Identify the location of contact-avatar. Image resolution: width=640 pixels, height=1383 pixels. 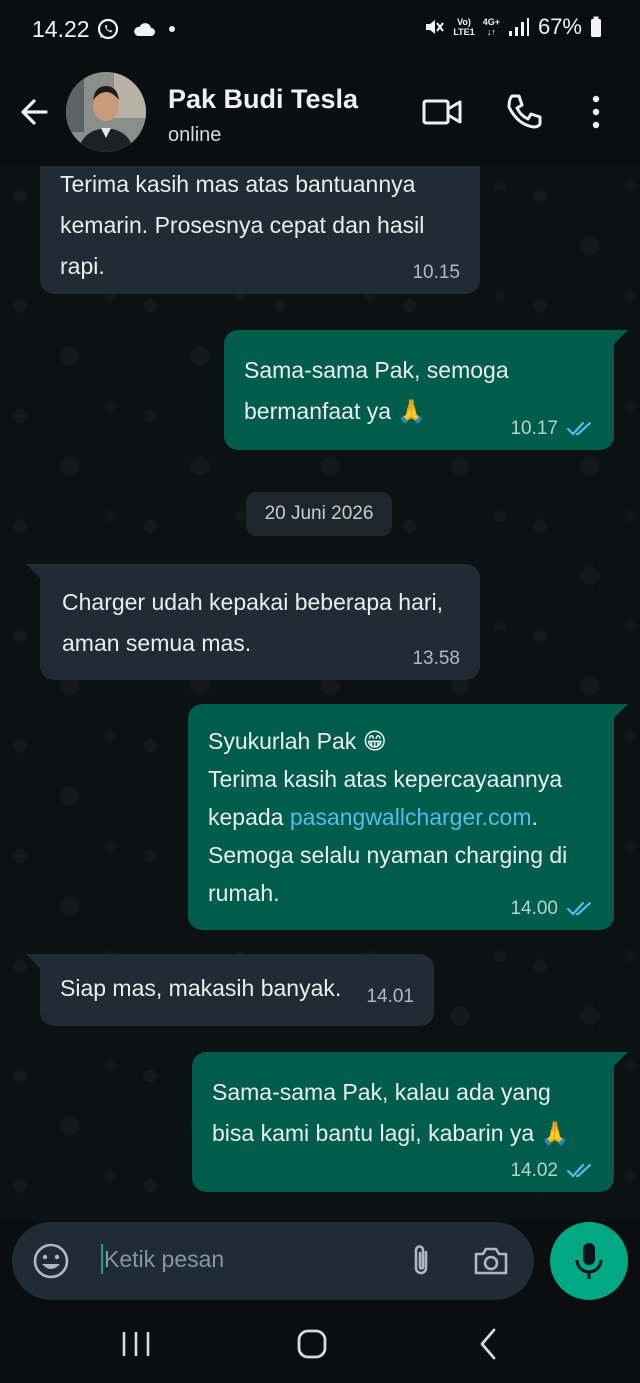
(106, 112).